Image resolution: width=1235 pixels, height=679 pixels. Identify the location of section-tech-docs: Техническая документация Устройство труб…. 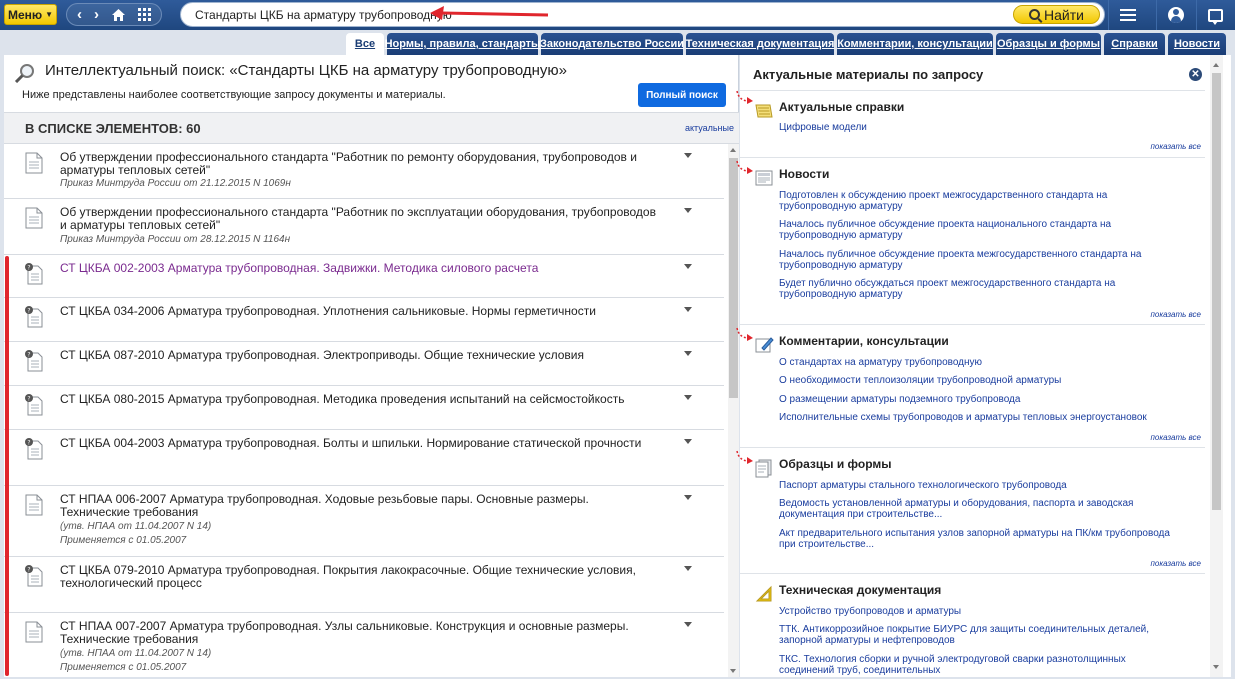
(972, 625).